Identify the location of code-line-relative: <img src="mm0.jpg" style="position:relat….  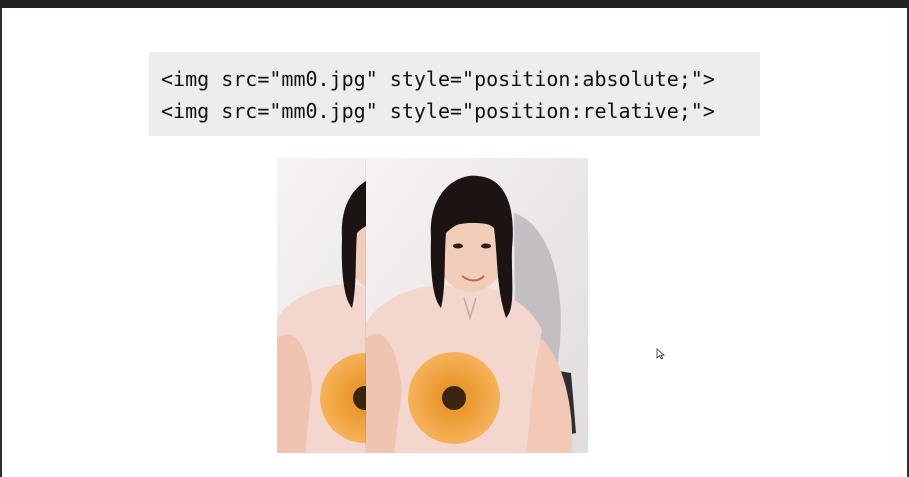
(438, 111).